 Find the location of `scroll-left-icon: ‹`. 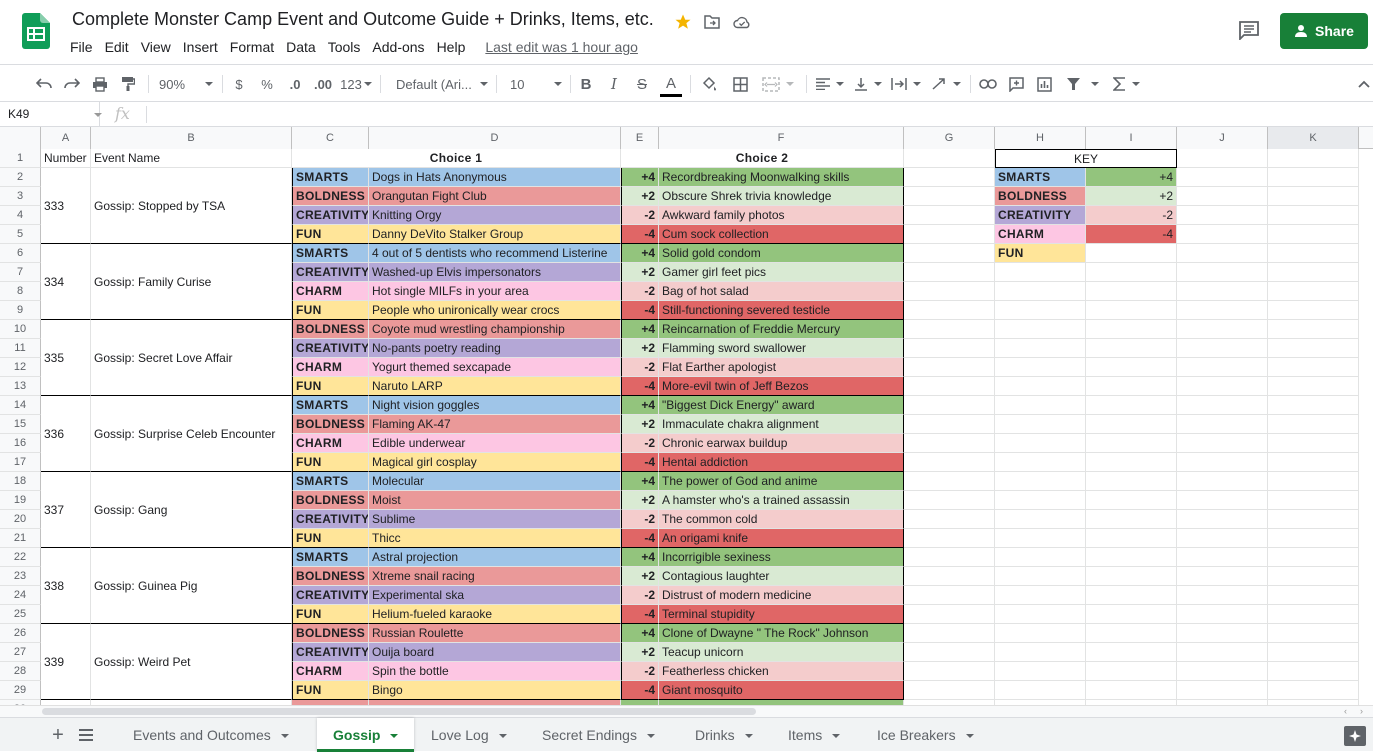

scroll-left-icon: ‹ is located at coordinates (1345, 711).